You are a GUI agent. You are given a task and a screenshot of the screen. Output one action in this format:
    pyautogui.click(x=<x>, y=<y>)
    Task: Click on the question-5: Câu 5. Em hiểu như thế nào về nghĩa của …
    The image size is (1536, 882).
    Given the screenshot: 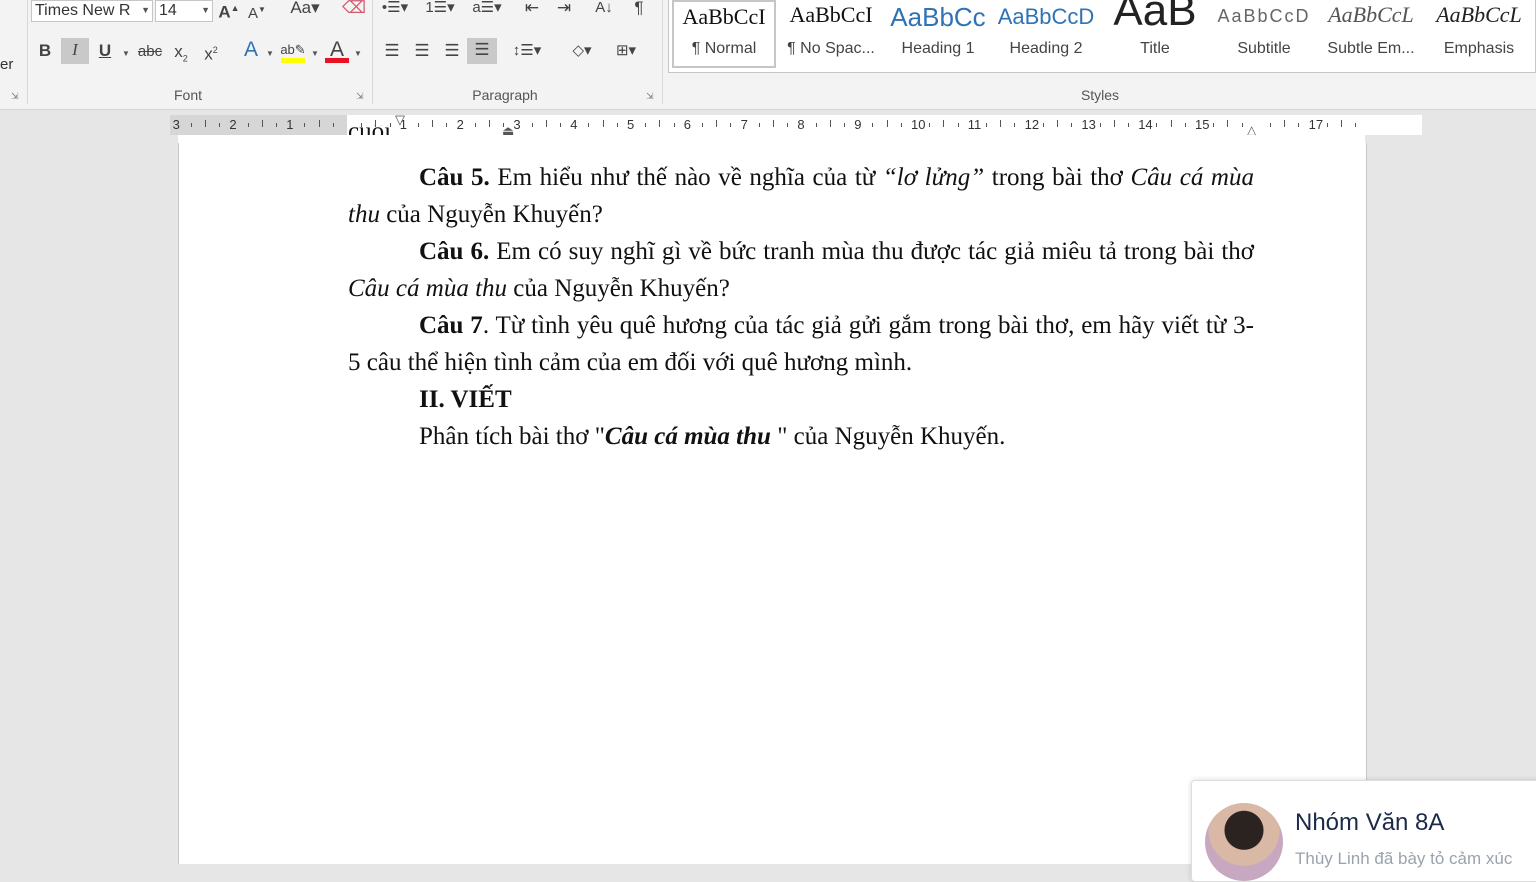 What is the action you would take?
    pyautogui.click(x=801, y=196)
    